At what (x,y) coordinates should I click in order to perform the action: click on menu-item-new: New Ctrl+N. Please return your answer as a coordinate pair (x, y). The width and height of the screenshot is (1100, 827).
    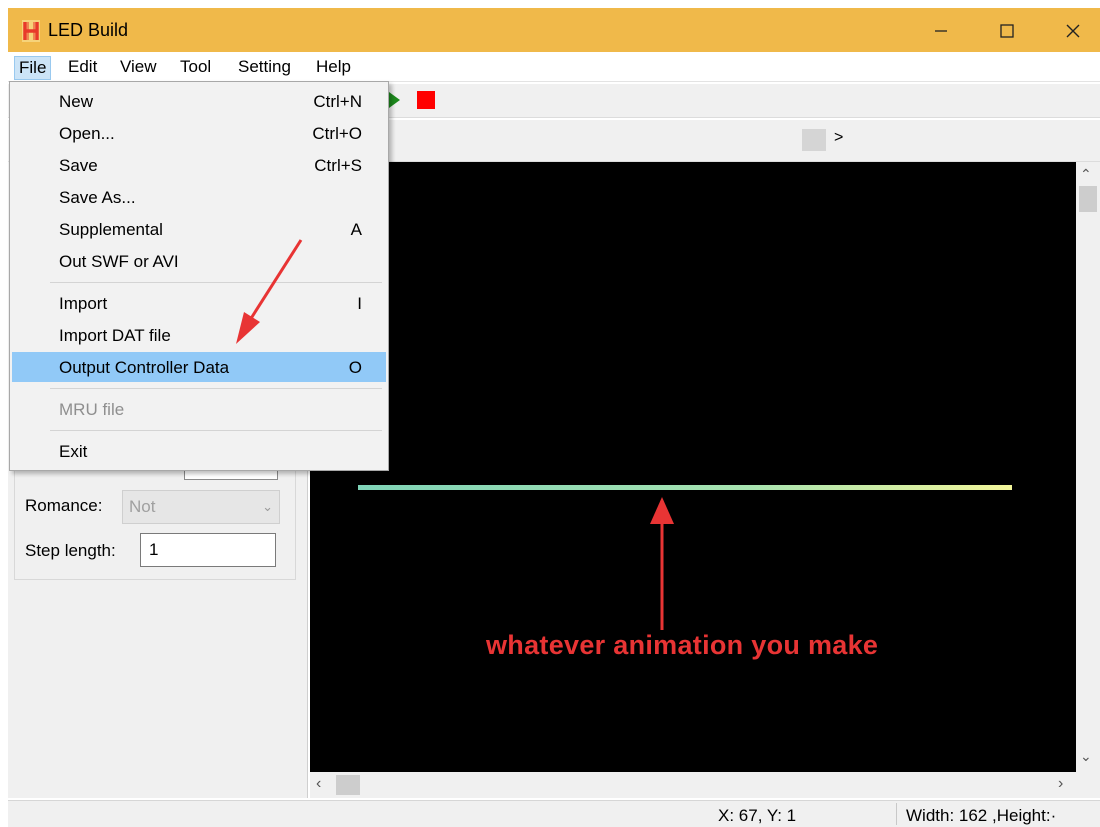
    Looking at the image, I should click on (199, 101).